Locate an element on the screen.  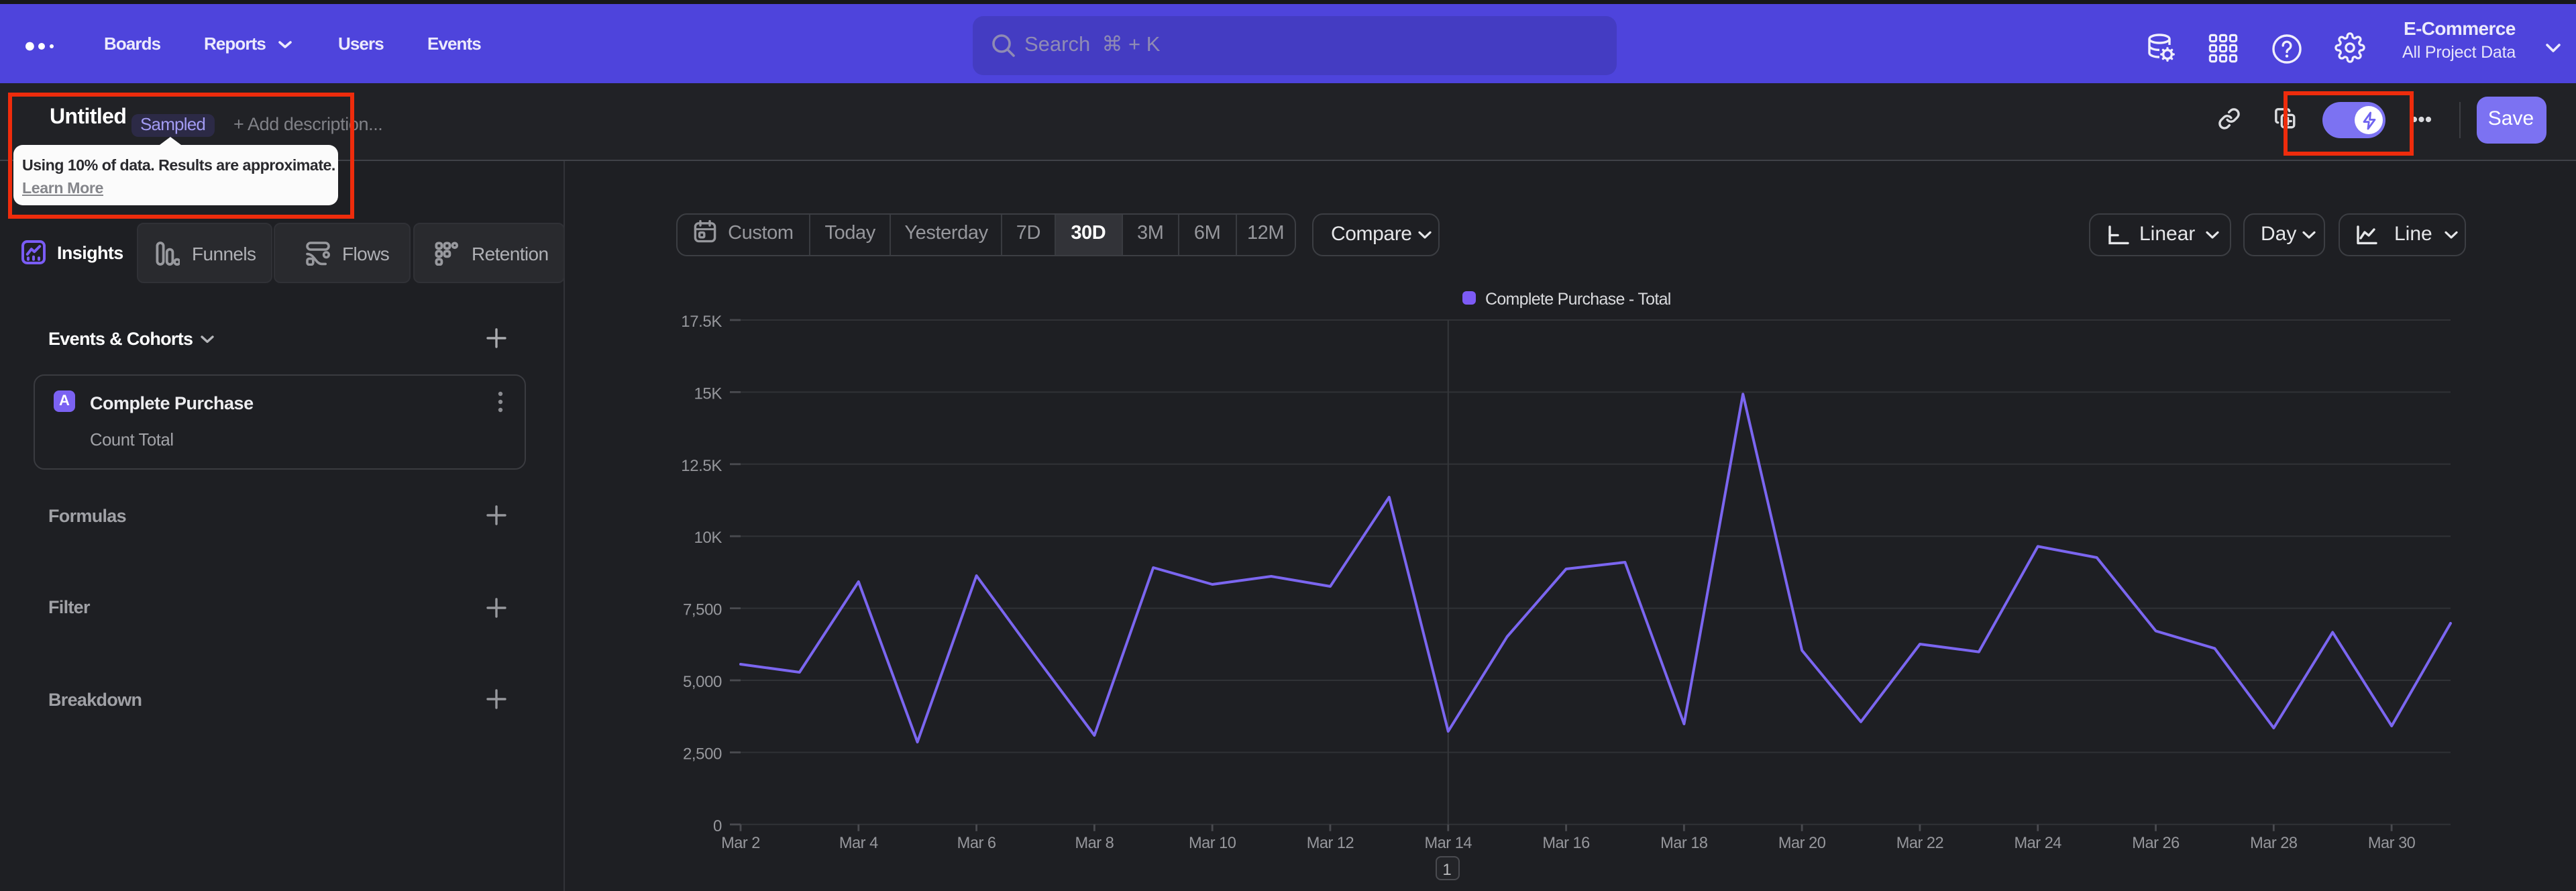
svg-text: 5,000 is located at coordinates (702, 682).